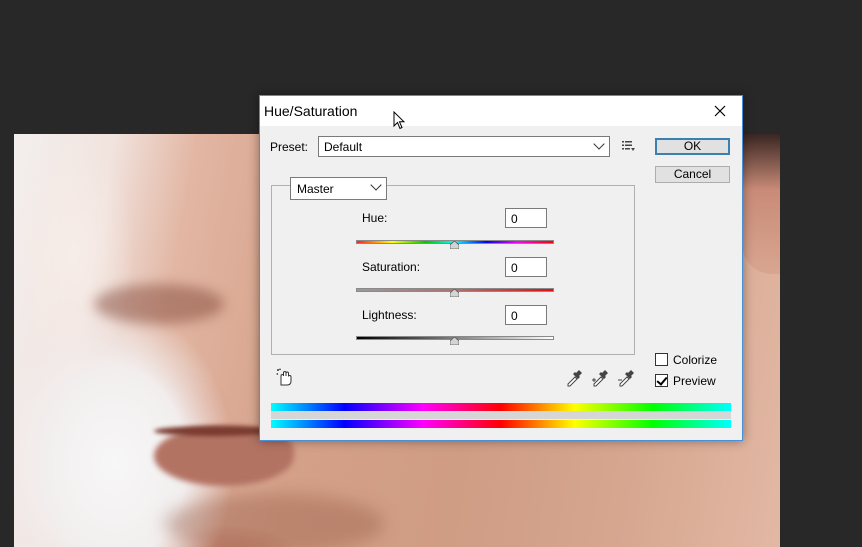  I want to click on lightness-label: Lightness:, so click(389, 315).